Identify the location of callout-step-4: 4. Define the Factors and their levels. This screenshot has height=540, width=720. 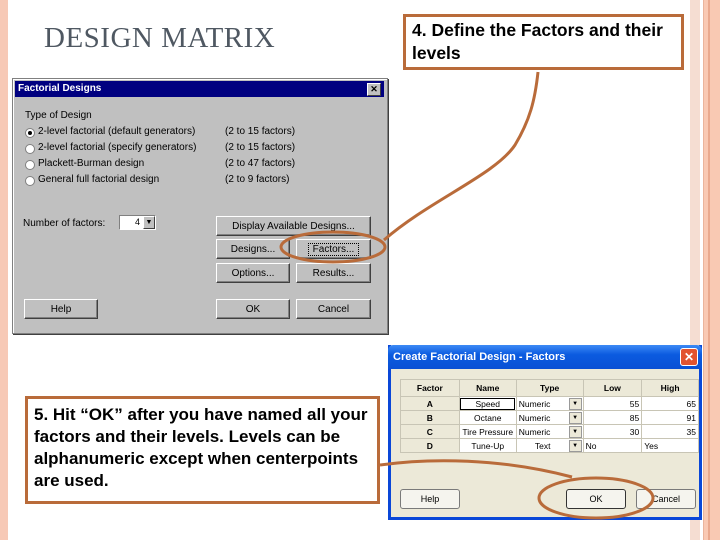
(543, 42).